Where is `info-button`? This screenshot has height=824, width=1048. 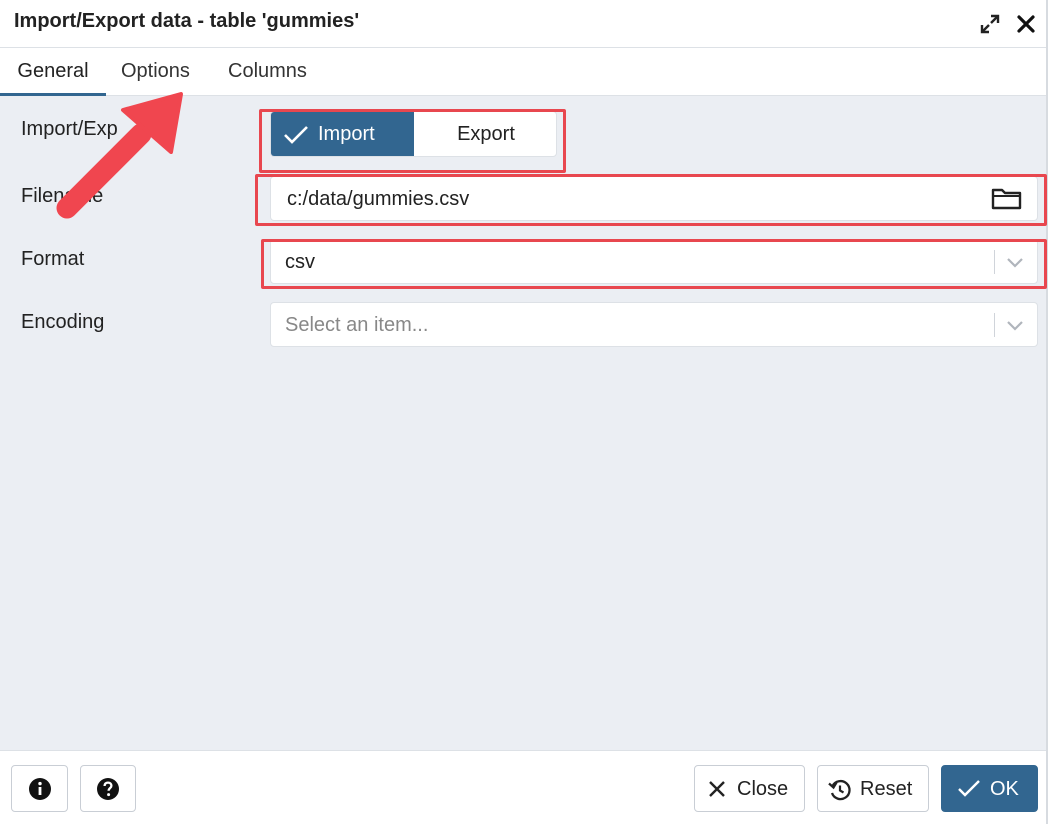 info-button is located at coordinates (39, 788).